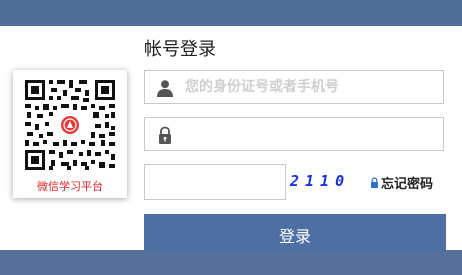 The width and height of the screenshot is (462, 275). Describe the element at coordinates (70, 186) in the screenshot. I see `qr-caption: 微信学习平台` at that location.